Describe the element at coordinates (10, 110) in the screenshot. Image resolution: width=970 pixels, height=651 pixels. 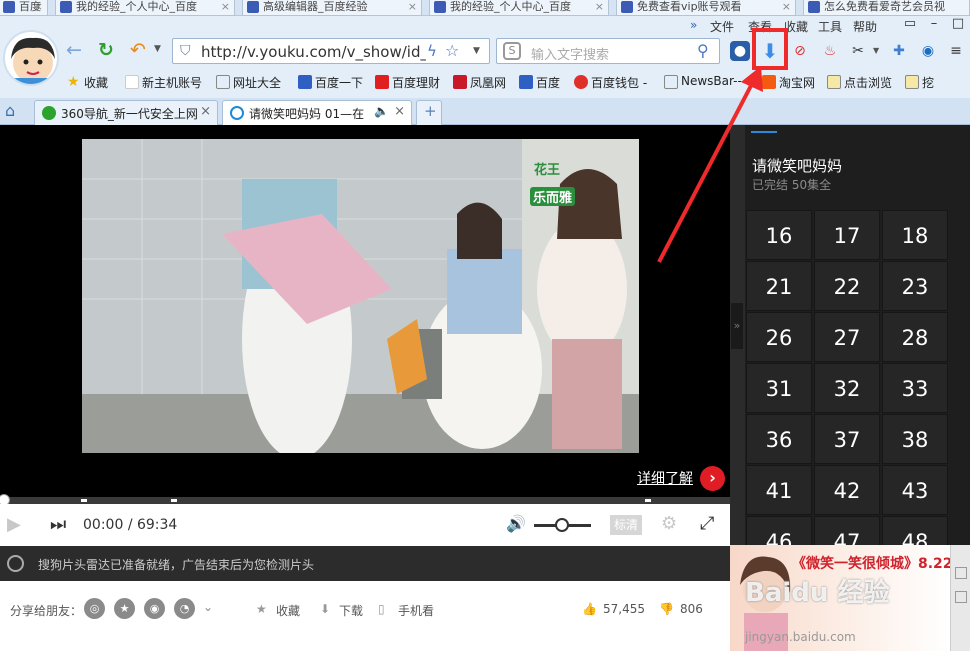
I see `home-icon: ⌂` at that location.